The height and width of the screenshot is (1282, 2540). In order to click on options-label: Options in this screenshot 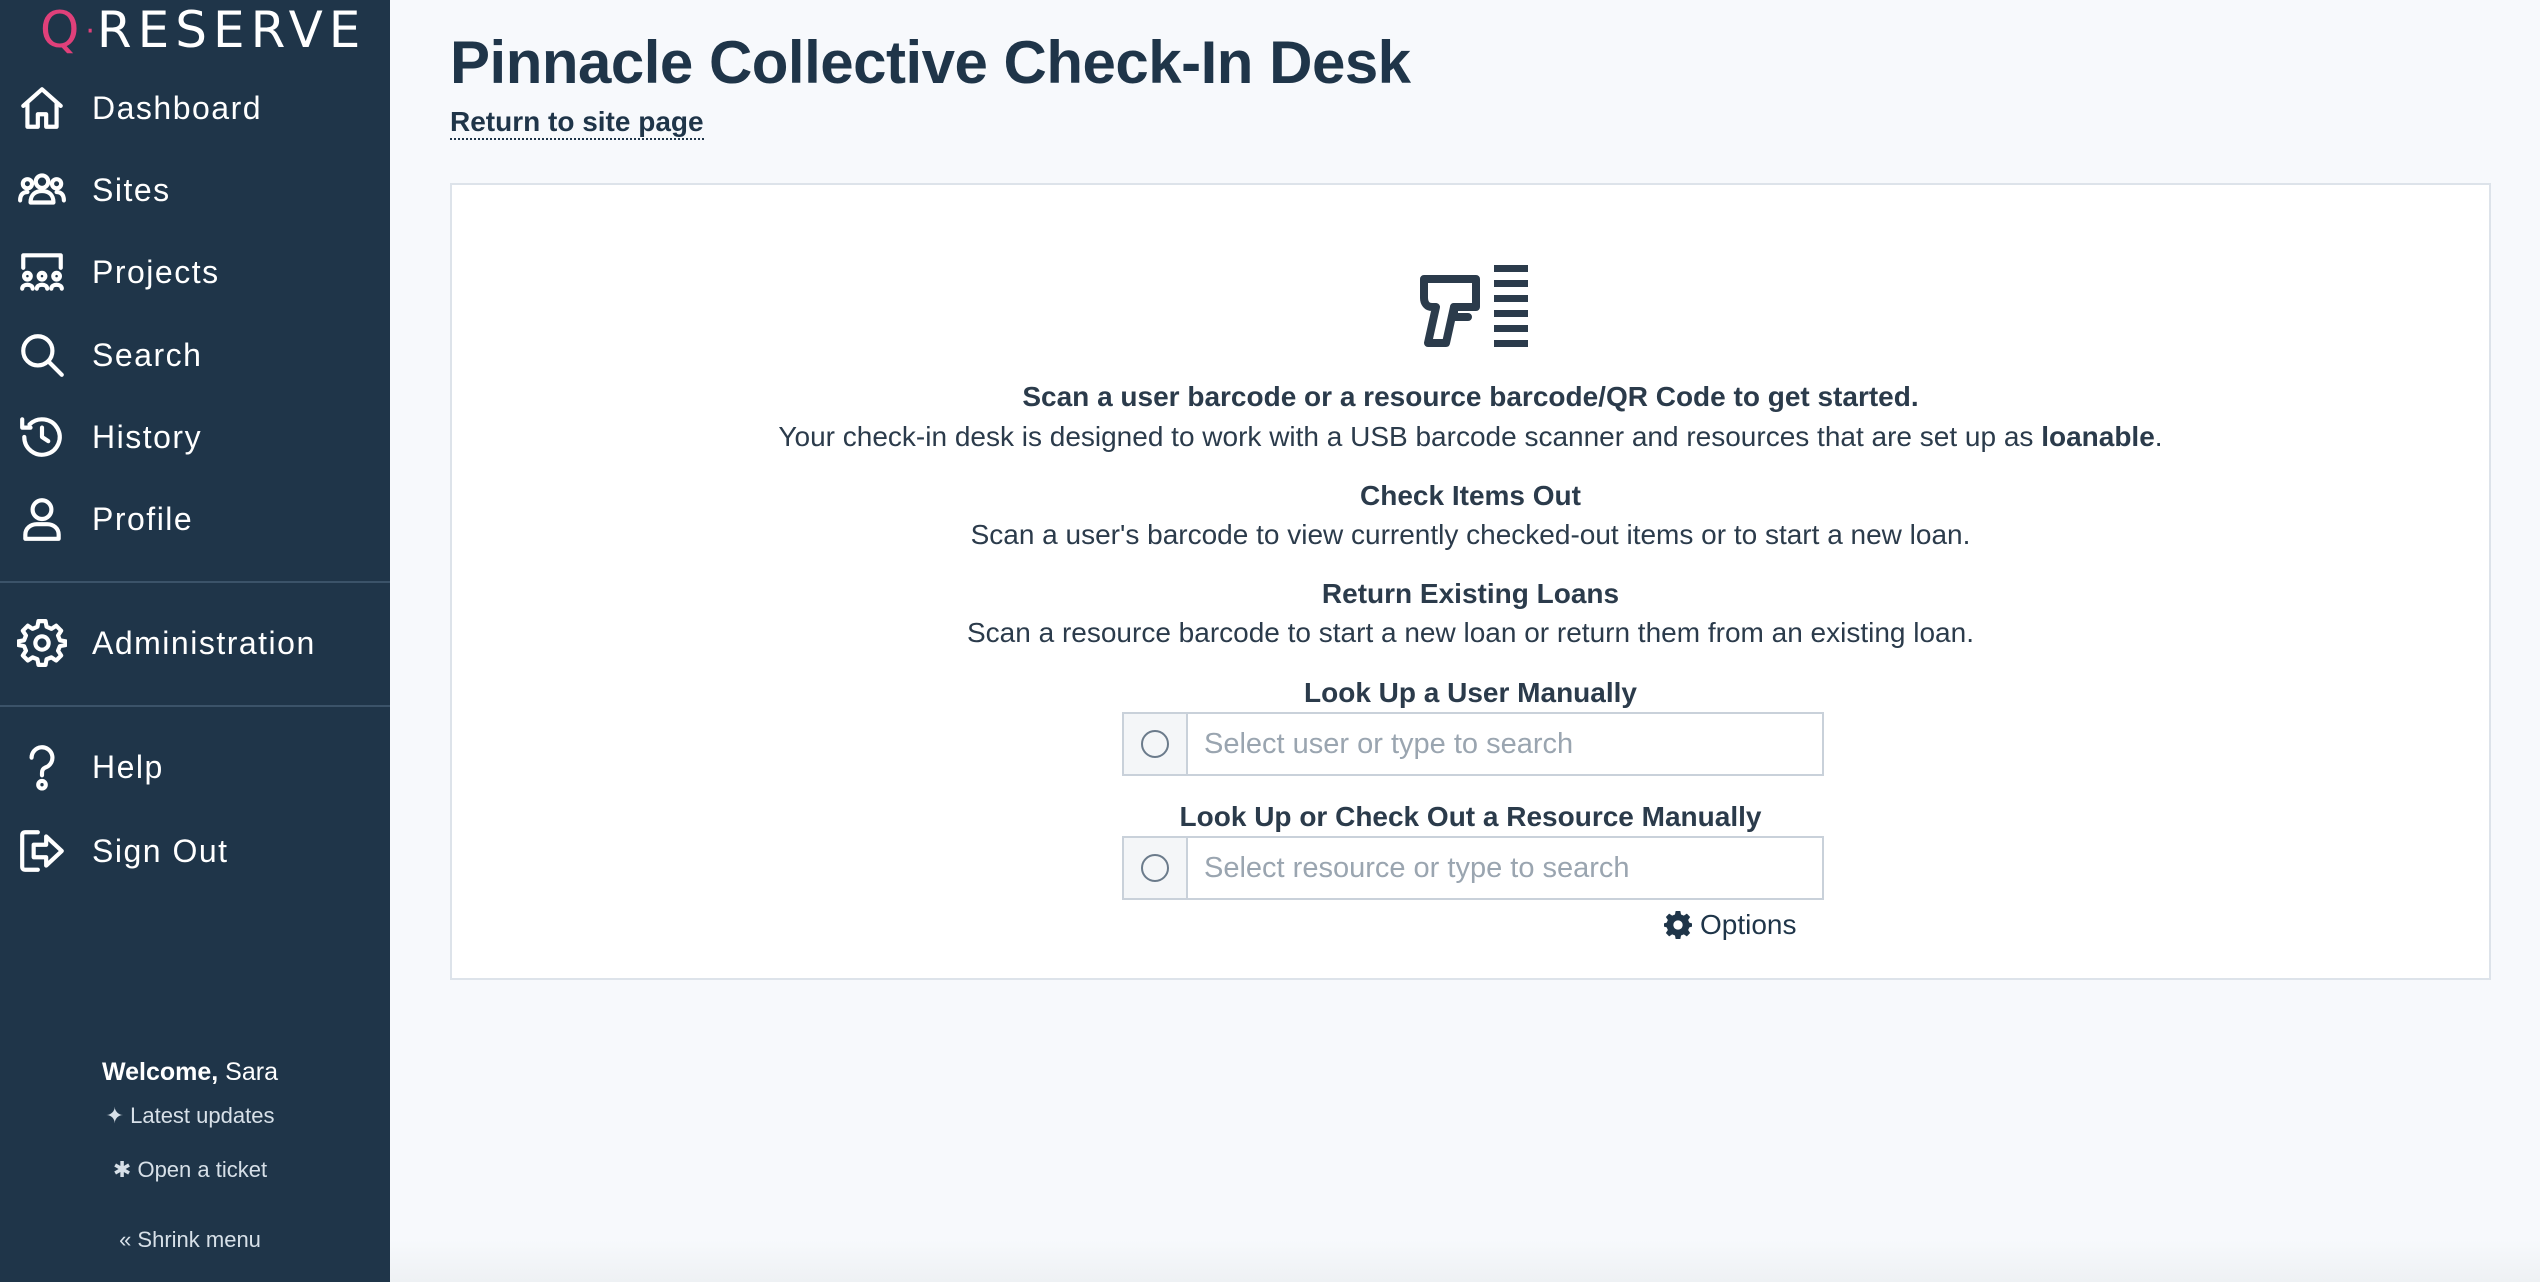, I will do `click(1748, 924)`.